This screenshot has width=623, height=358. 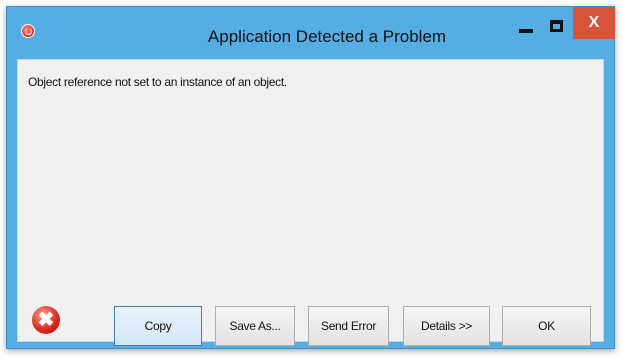 What do you see at coordinates (28, 31) in the screenshot?
I see `app-error-icon` at bounding box center [28, 31].